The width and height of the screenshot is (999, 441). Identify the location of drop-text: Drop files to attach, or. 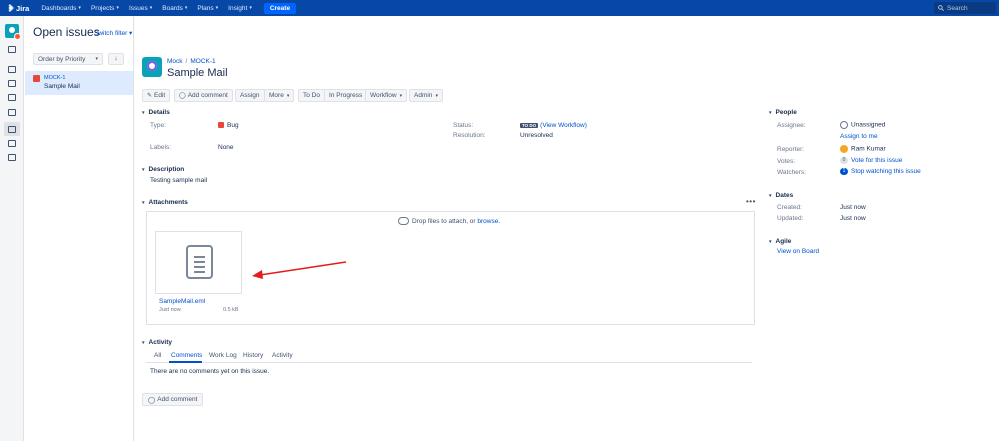
(444, 221).